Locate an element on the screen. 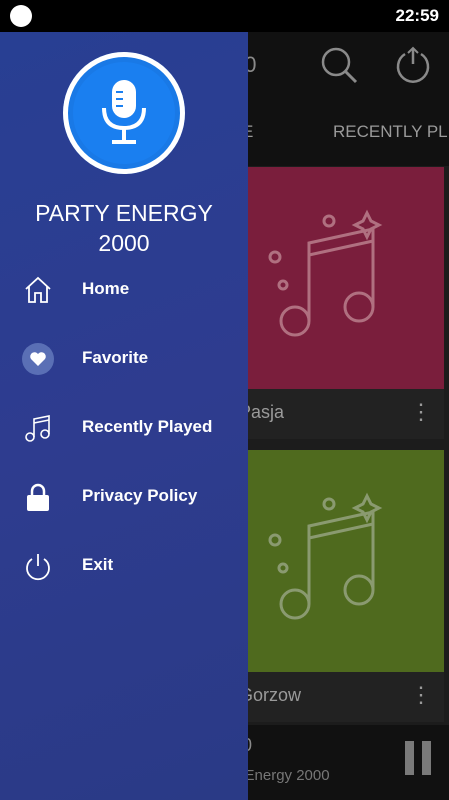 The height and width of the screenshot is (800, 449). microphone-icon is located at coordinates (124, 112).